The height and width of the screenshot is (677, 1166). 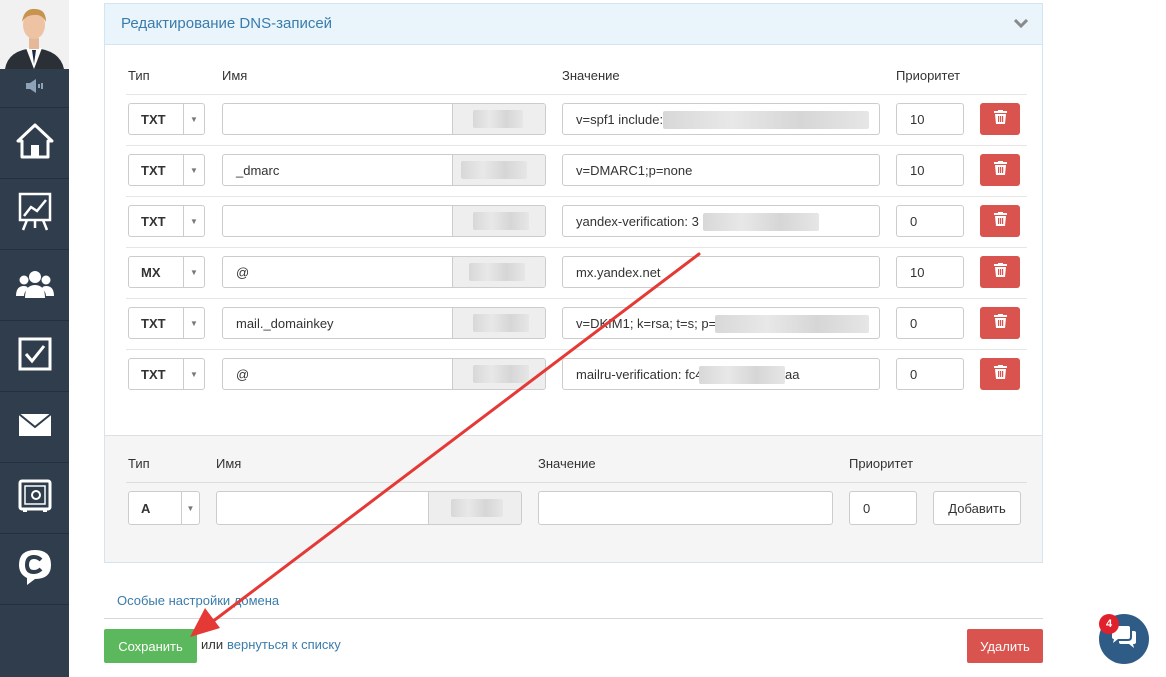 I want to click on record-value-text: mx.yandex.net, so click(x=618, y=272).